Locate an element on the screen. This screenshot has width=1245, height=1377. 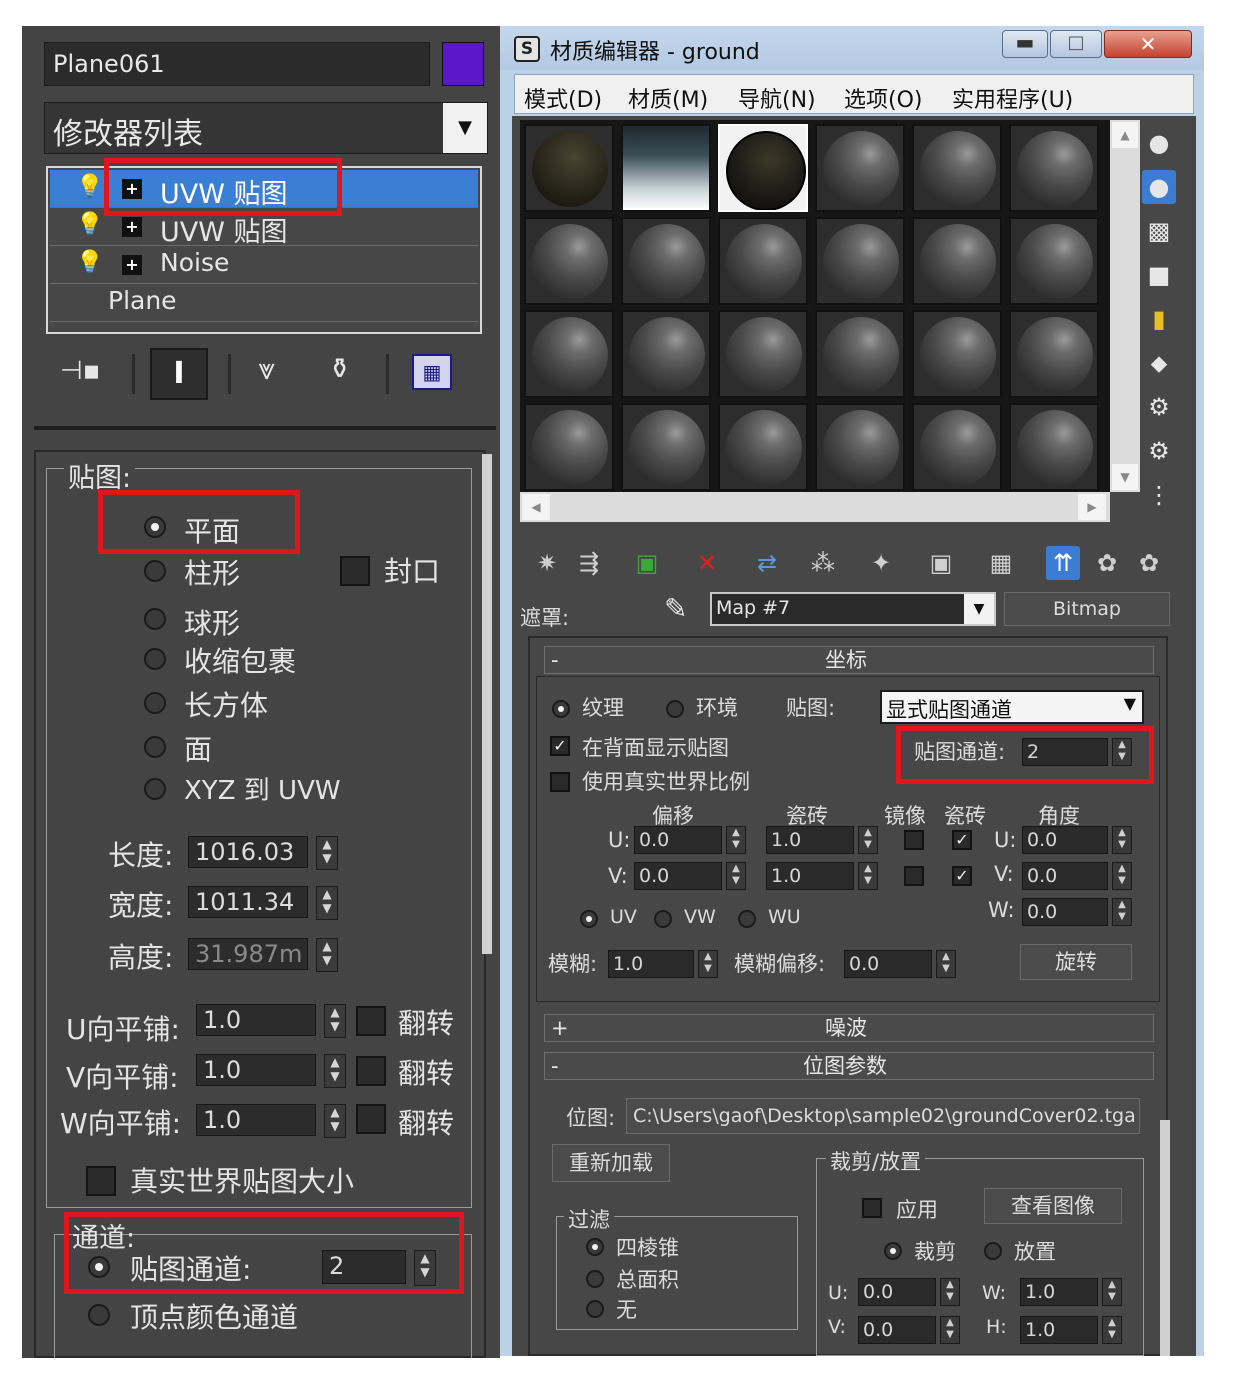
v-angle-spinner: ▲ ▼ is located at coordinates (1122, 876).